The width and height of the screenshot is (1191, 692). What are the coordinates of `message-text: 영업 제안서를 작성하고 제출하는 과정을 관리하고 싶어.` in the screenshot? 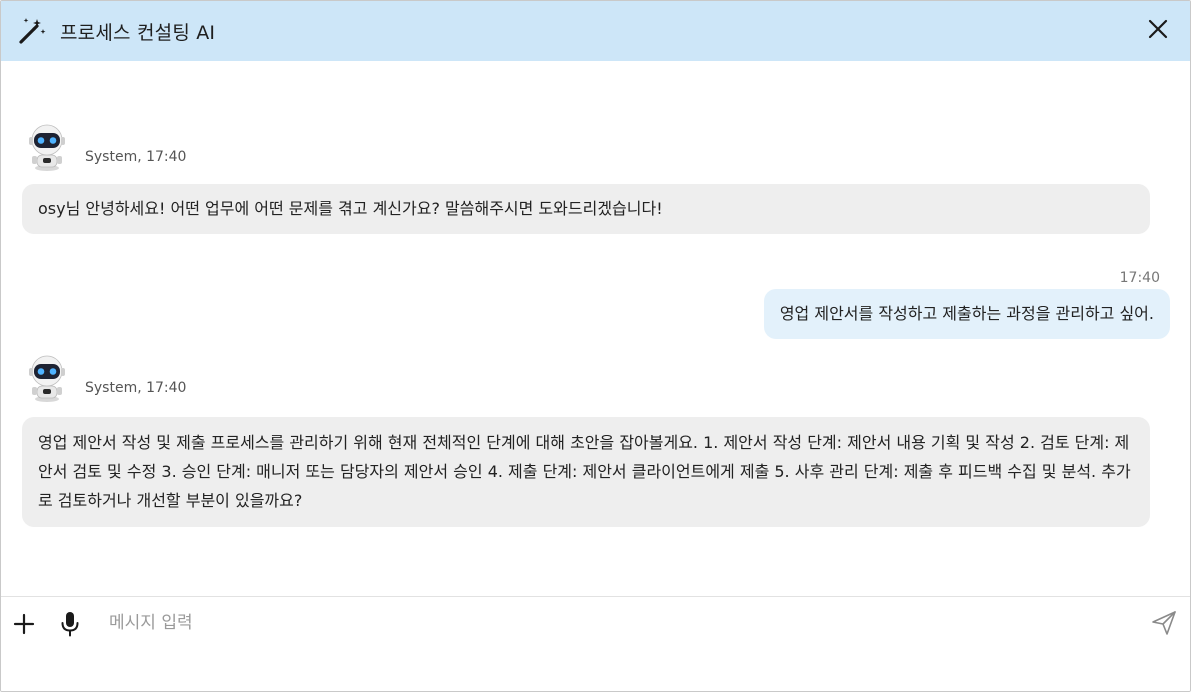 It's located at (966, 313).